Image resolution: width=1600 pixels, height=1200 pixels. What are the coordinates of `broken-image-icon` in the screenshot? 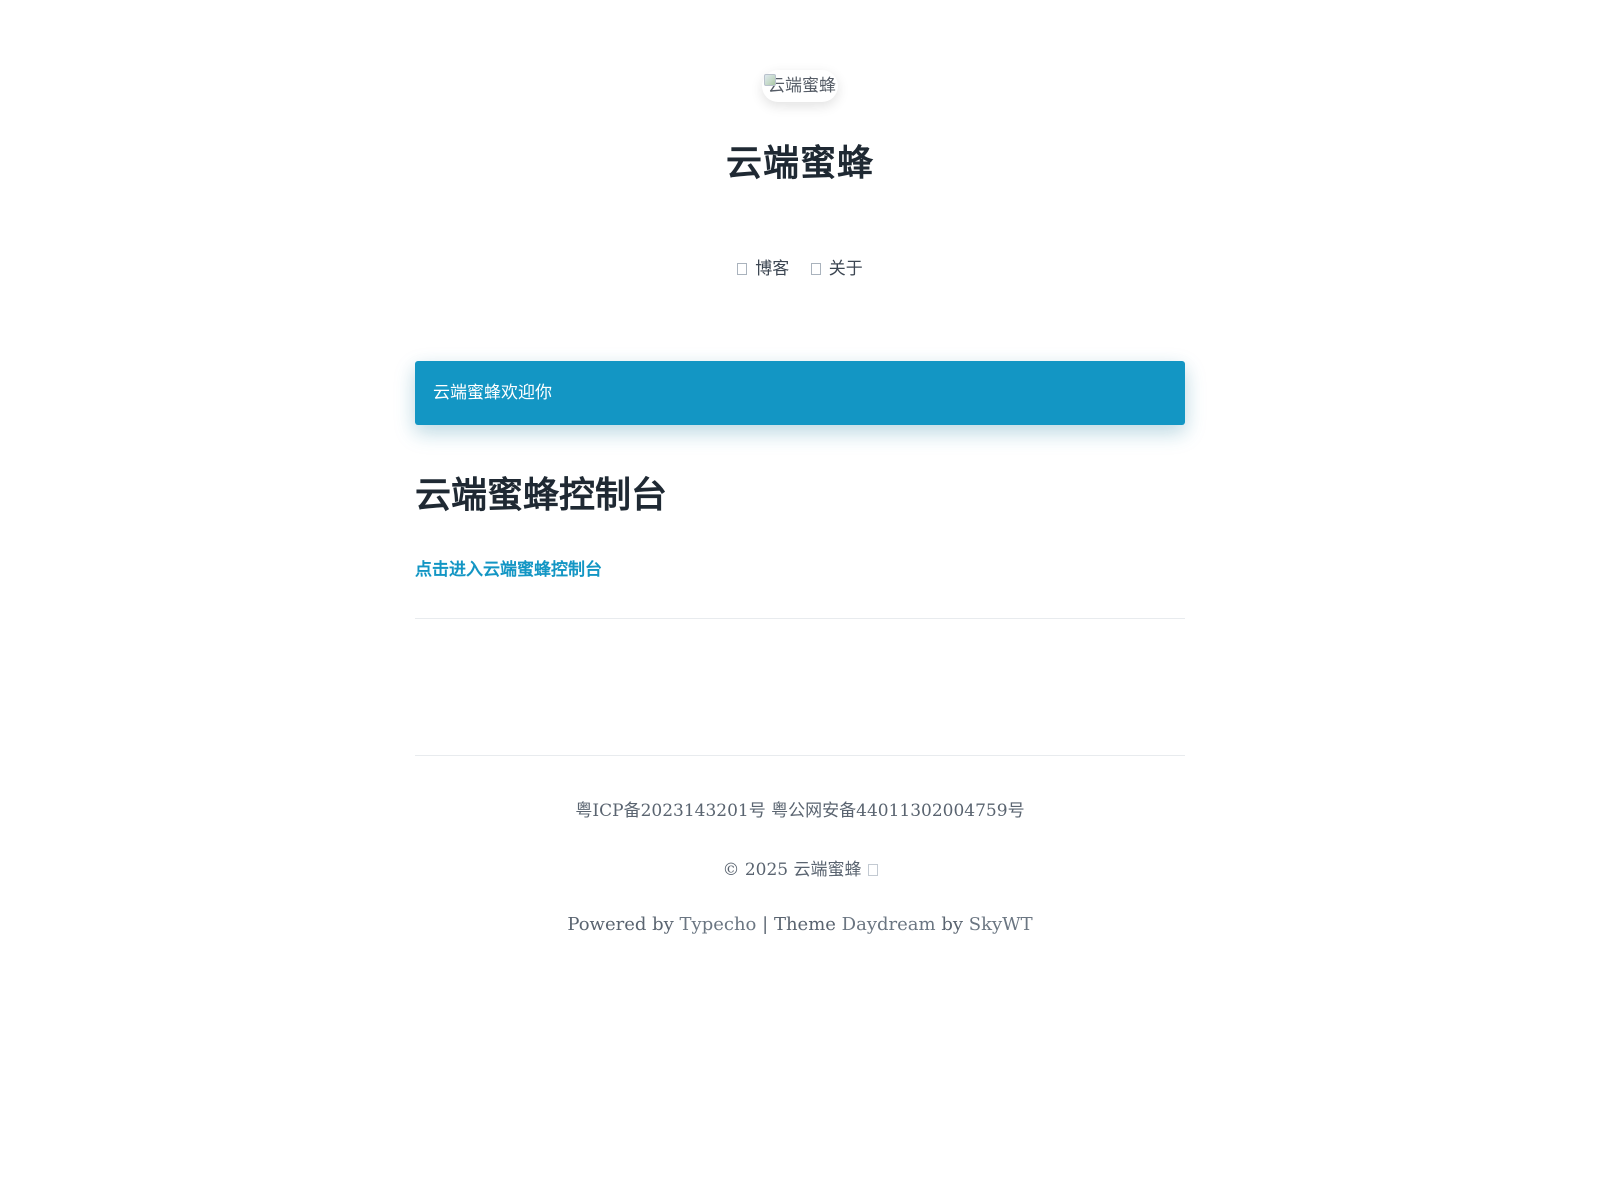 It's located at (770, 80).